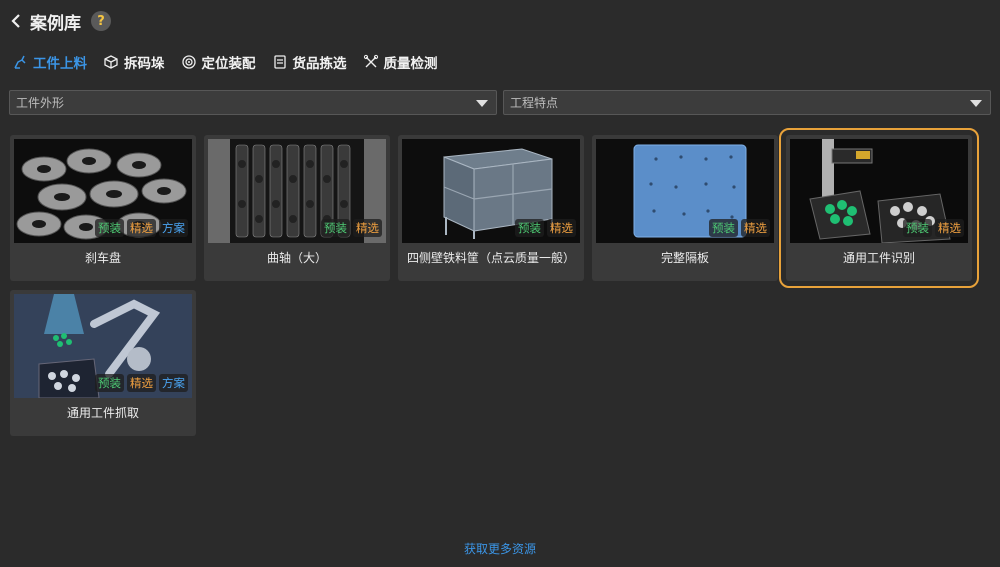  What do you see at coordinates (500, 548) in the screenshot?
I see `get-more-resources-link: 获取更多资源` at bounding box center [500, 548].